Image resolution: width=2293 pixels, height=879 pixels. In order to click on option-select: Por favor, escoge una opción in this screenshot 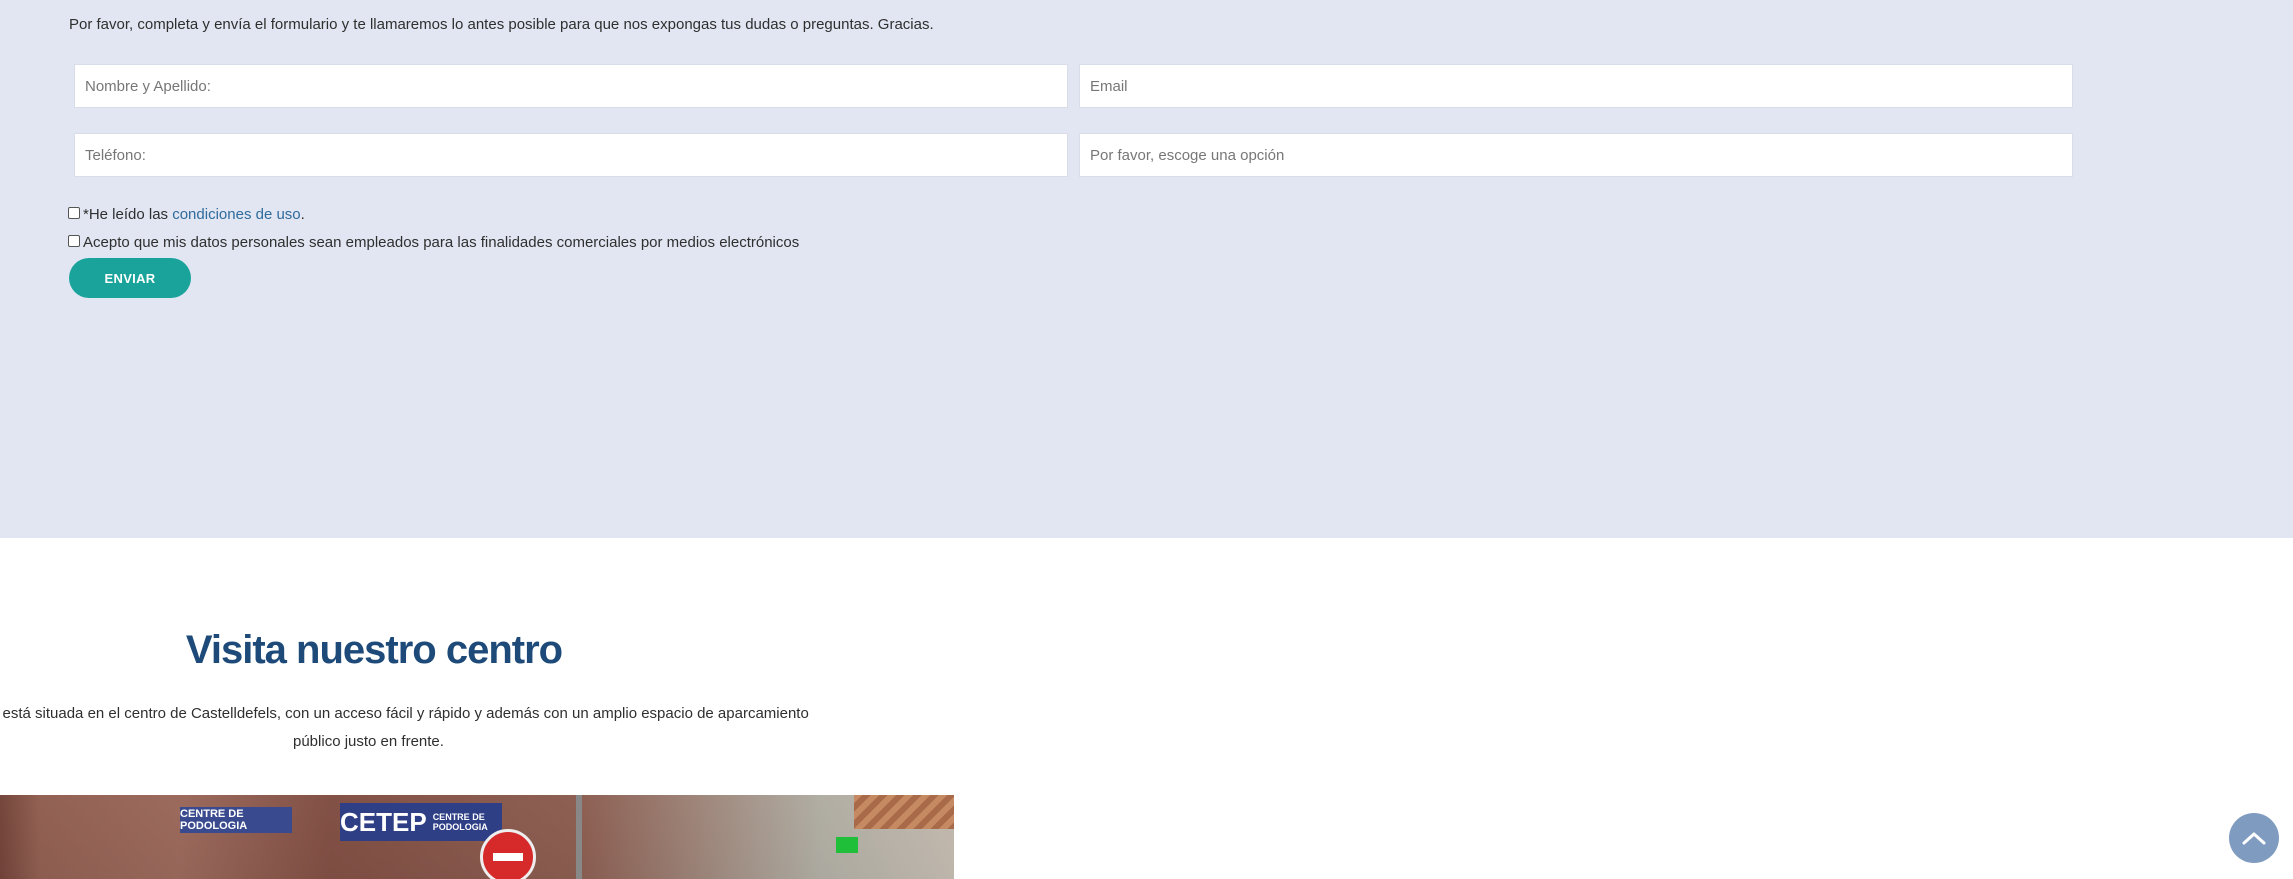, I will do `click(1576, 155)`.